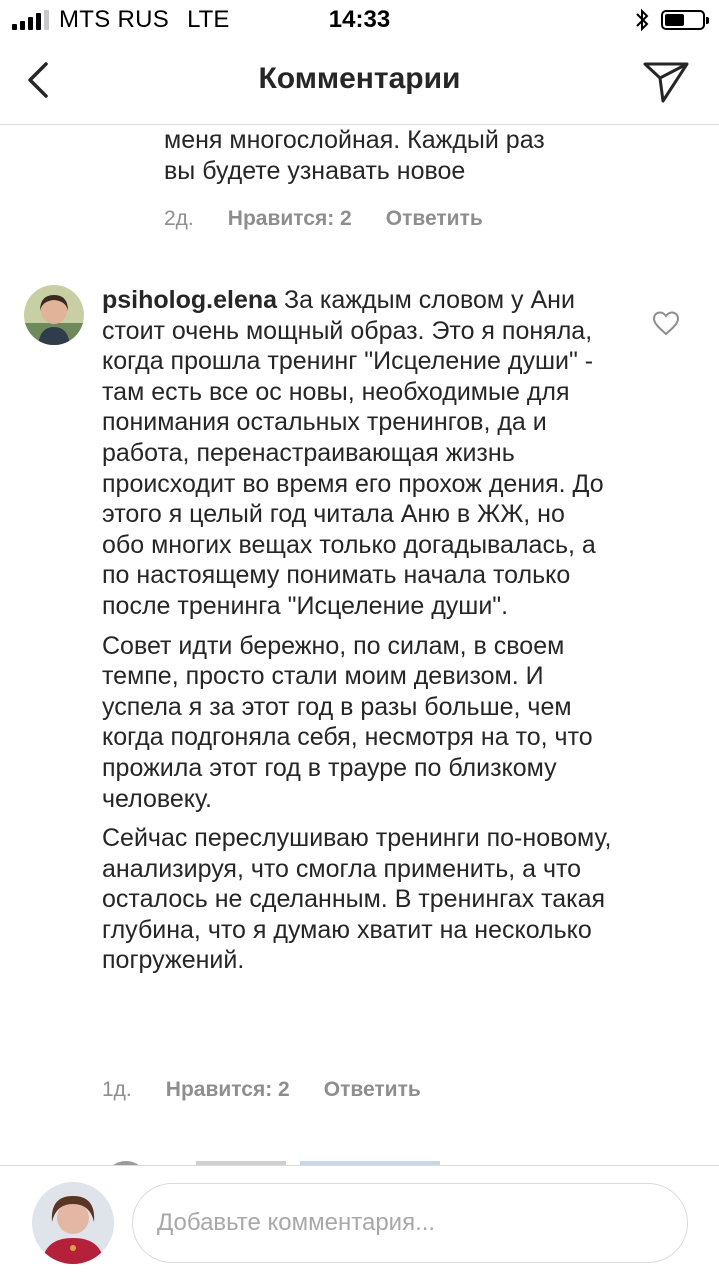 Image resolution: width=719 pixels, height=1281 pixels. What do you see at coordinates (642, 20) in the screenshot?
I see `bluetooth-icon` at bounding box center [642, 20].